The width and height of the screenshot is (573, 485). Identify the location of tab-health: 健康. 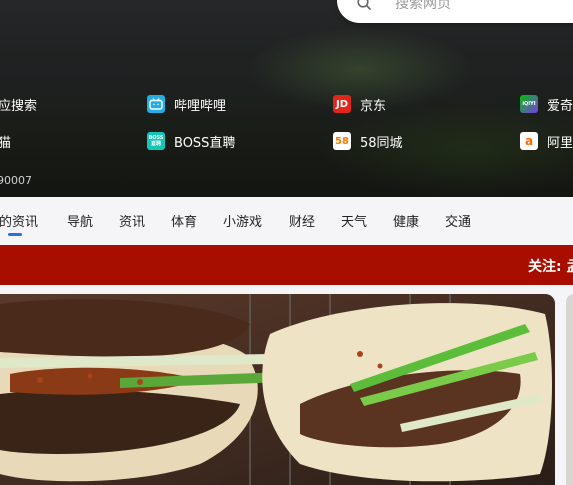
(406, 220).